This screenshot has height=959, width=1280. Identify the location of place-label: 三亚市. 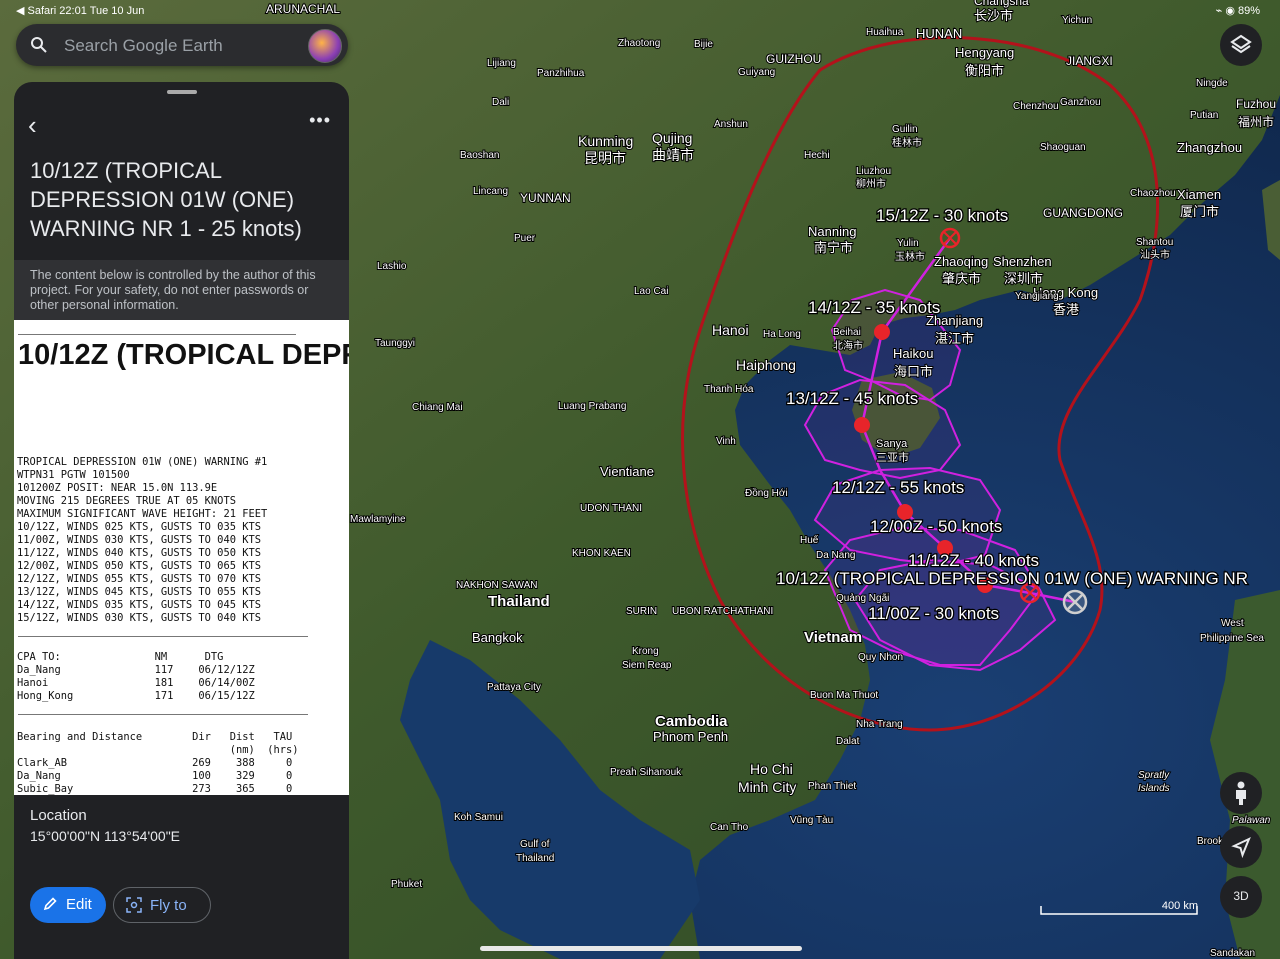
(892, 457).